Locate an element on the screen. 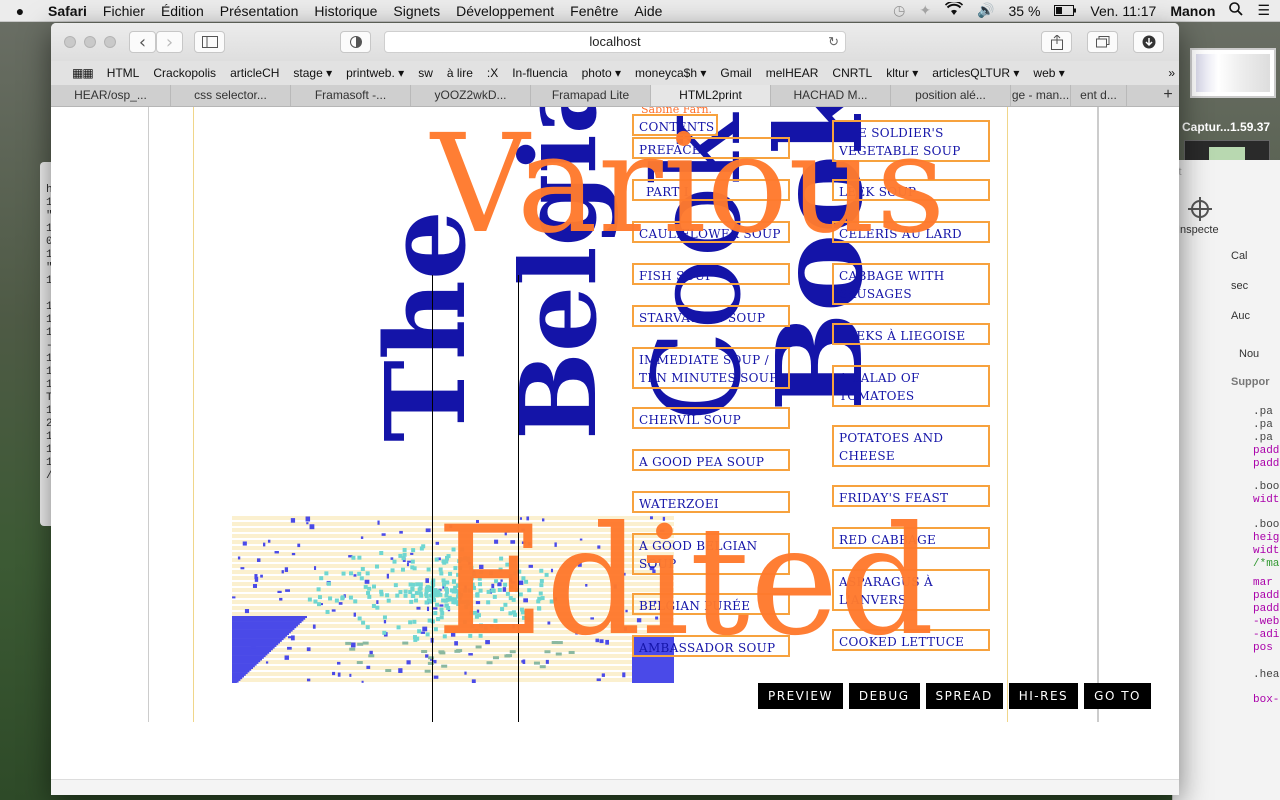  time-machine-icon: ◷ is located at coordinates (899, 10).